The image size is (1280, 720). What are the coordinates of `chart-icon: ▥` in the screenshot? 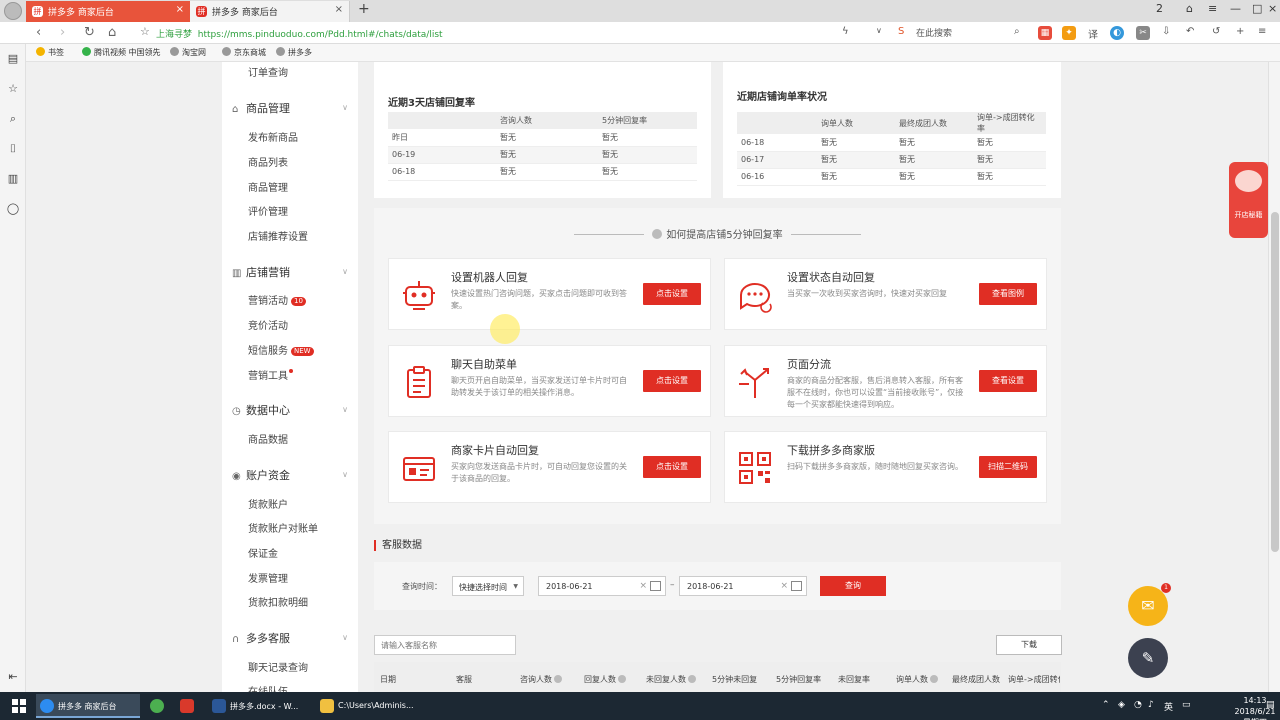 It's located at (13, 179).